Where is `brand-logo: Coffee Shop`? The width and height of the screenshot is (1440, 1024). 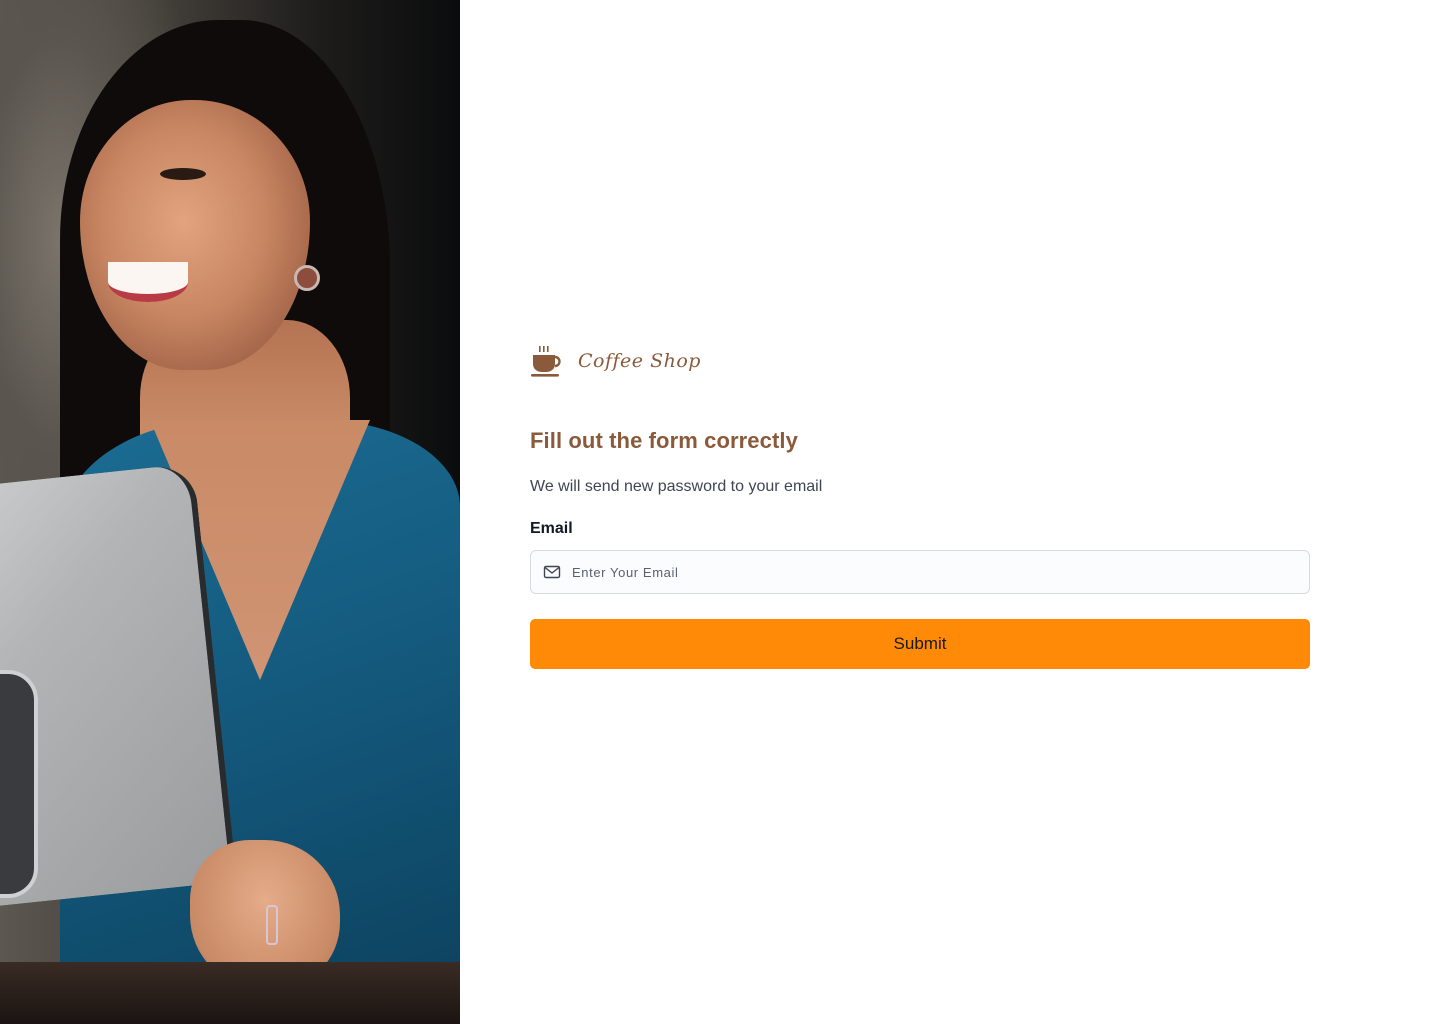 brand-logo: Coffee Shop is located at coordinates (920, 361).